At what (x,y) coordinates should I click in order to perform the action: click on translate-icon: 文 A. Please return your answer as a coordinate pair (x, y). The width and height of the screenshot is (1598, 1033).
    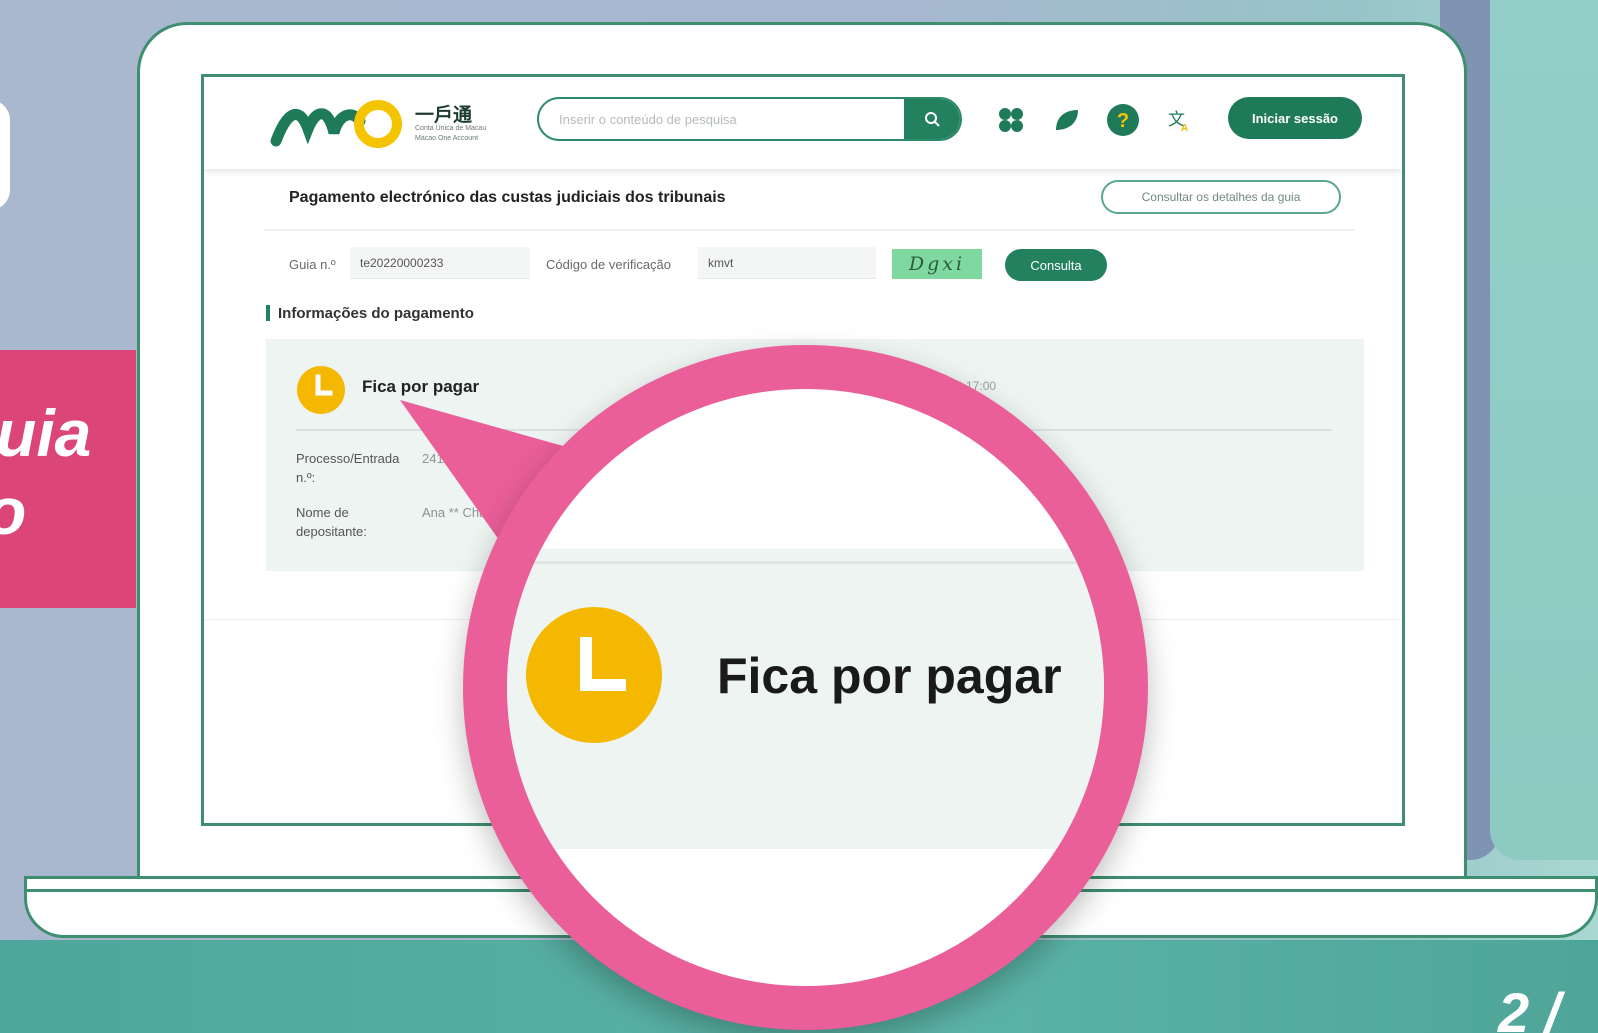
    Looking at the image, I should click on (1179, 120).